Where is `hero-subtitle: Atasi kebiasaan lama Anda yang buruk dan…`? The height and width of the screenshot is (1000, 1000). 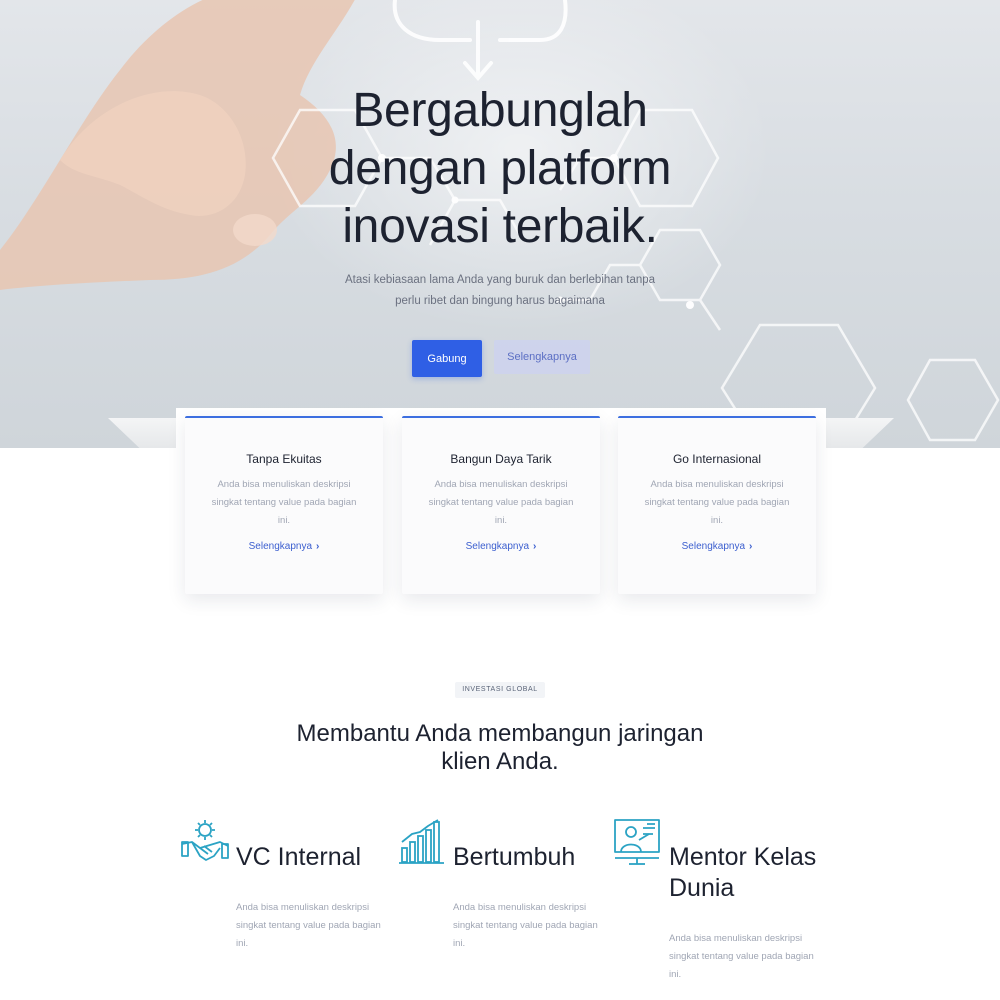 hero-subtitle: Atasi kebiasaan lama Anda yang buruk dan… is located at coordinates (500, 291).